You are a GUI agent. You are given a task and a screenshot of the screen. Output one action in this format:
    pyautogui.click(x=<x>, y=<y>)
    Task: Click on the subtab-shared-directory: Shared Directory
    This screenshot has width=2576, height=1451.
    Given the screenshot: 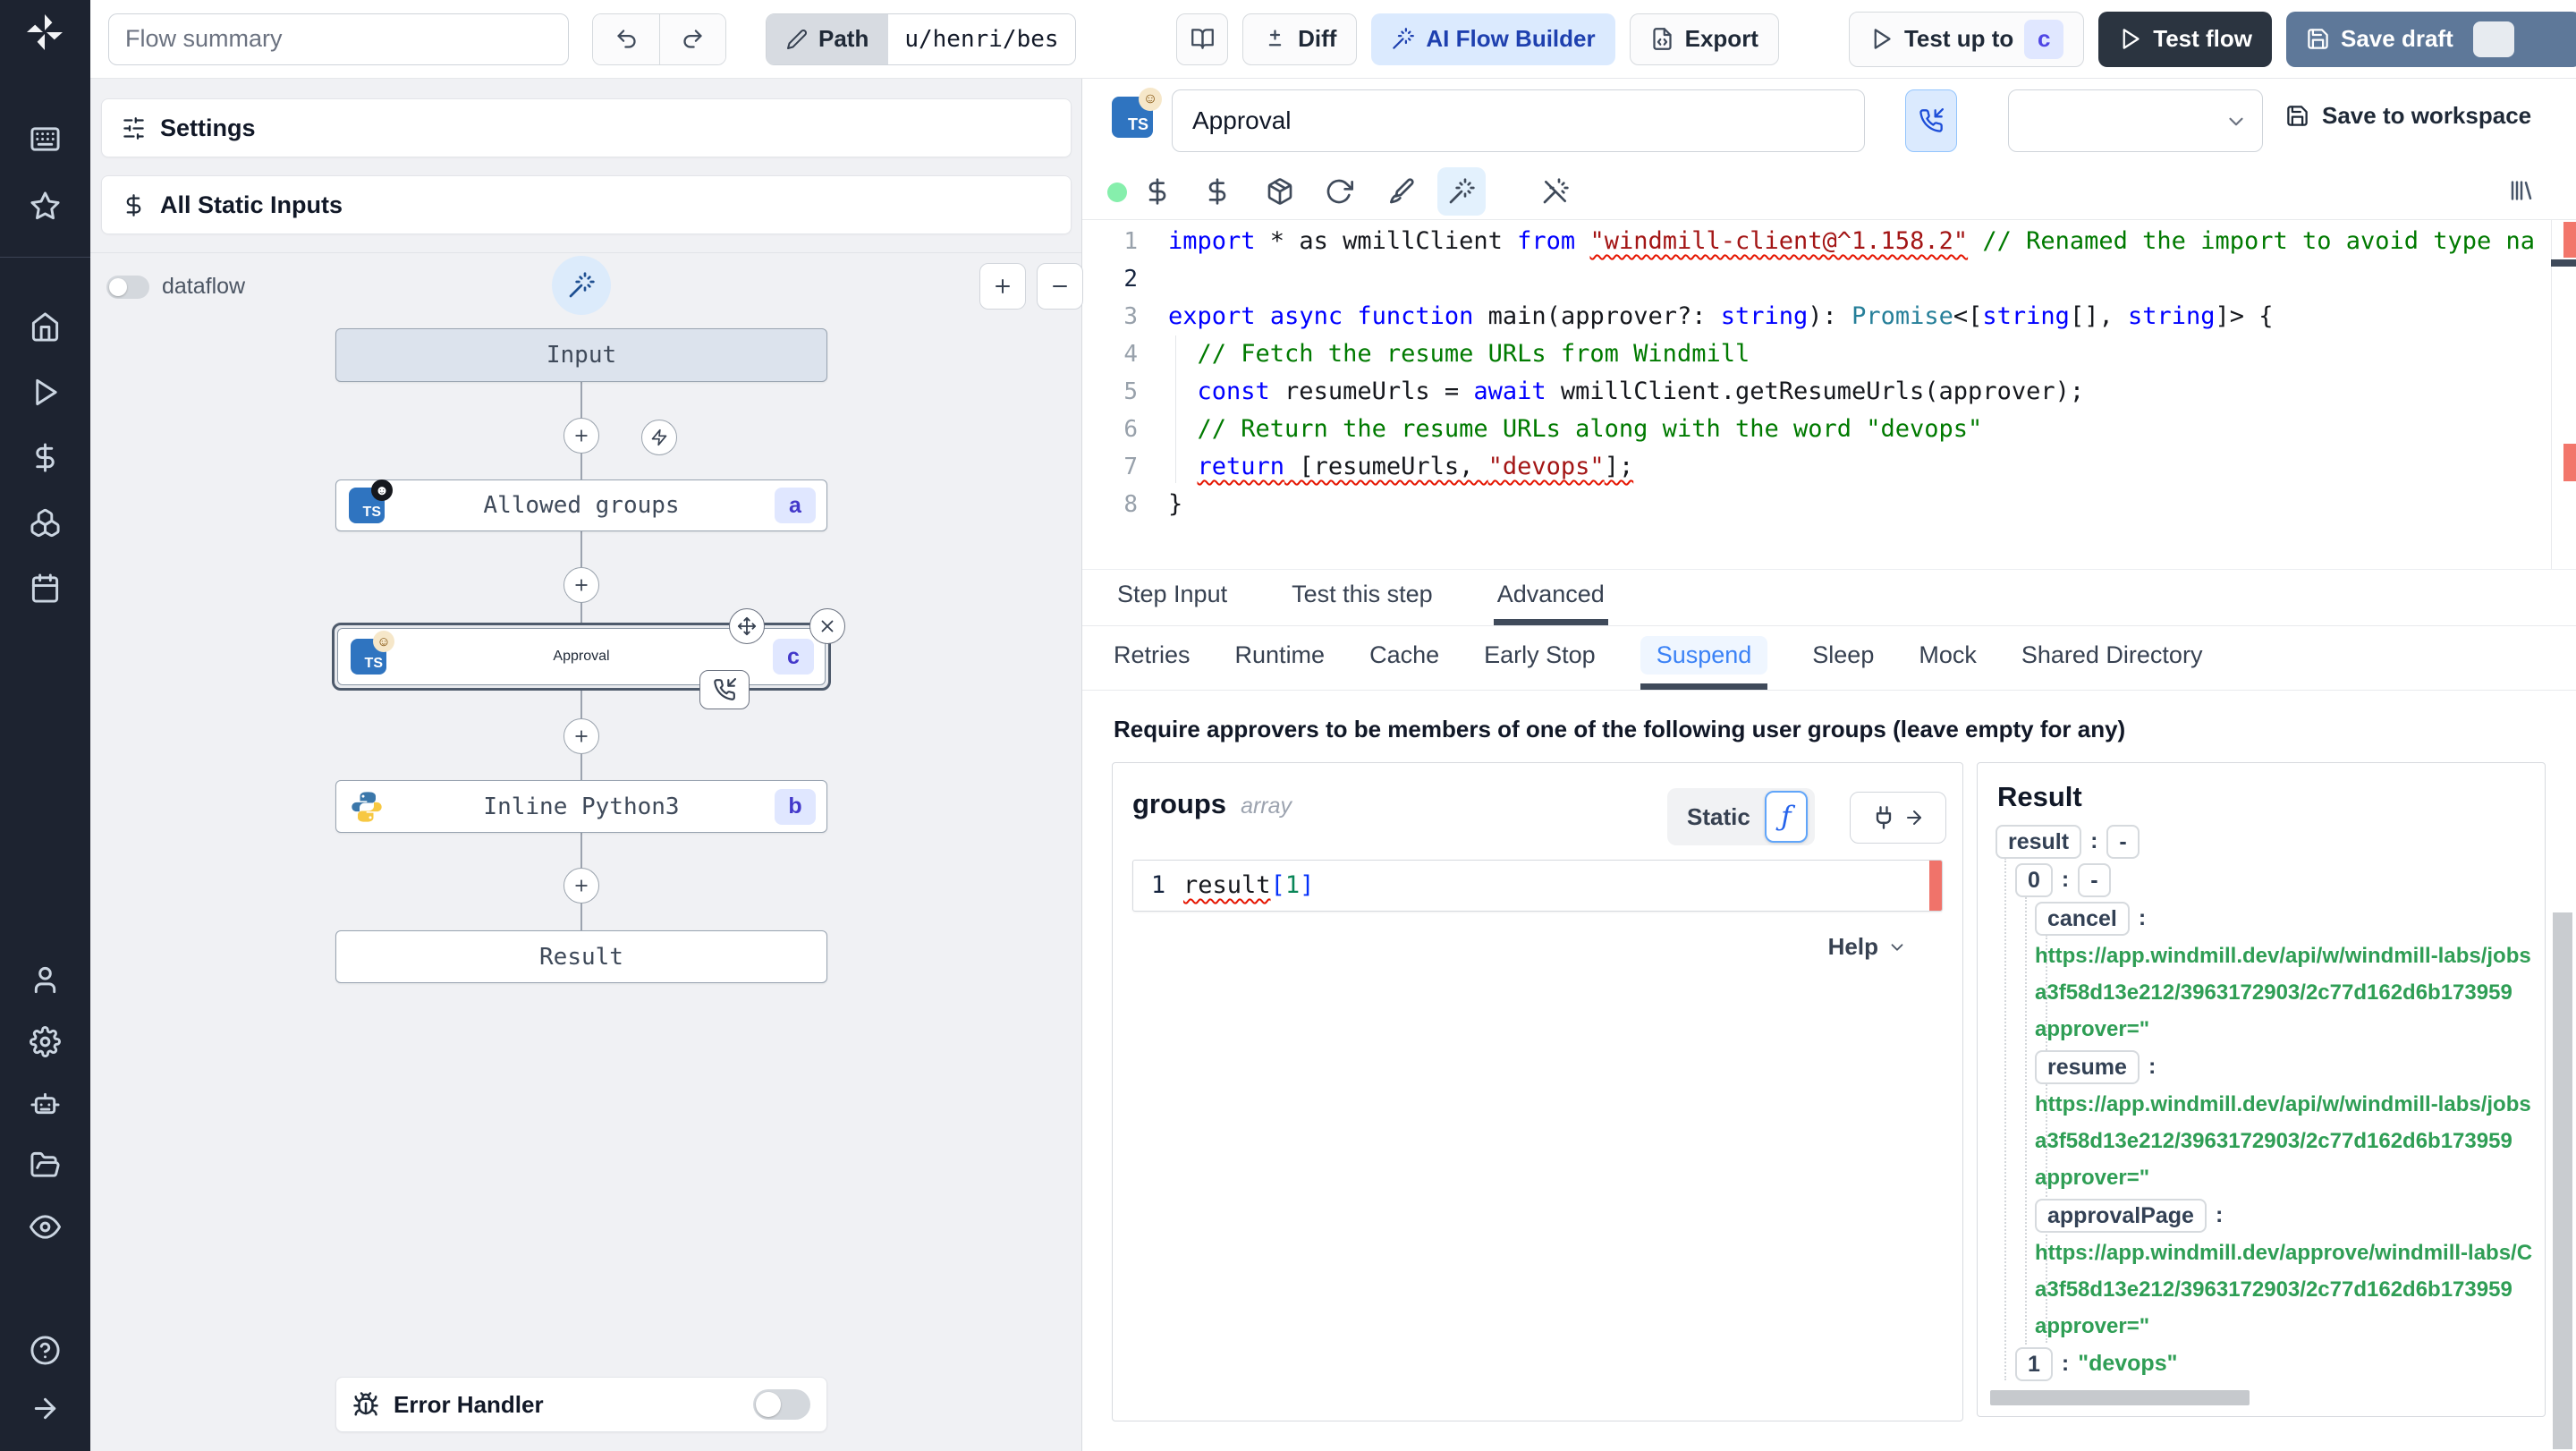 What is the action you would take?
    pyautogui.click(x=2112, y=658)
    